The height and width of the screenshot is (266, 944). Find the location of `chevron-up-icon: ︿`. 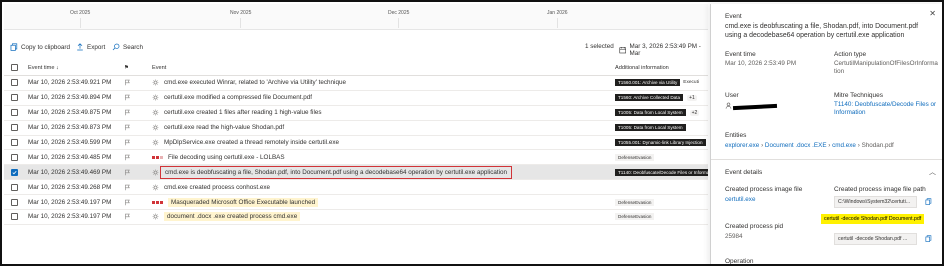

chevron-up-icon: ︿ is located at coordinates (932, 172).